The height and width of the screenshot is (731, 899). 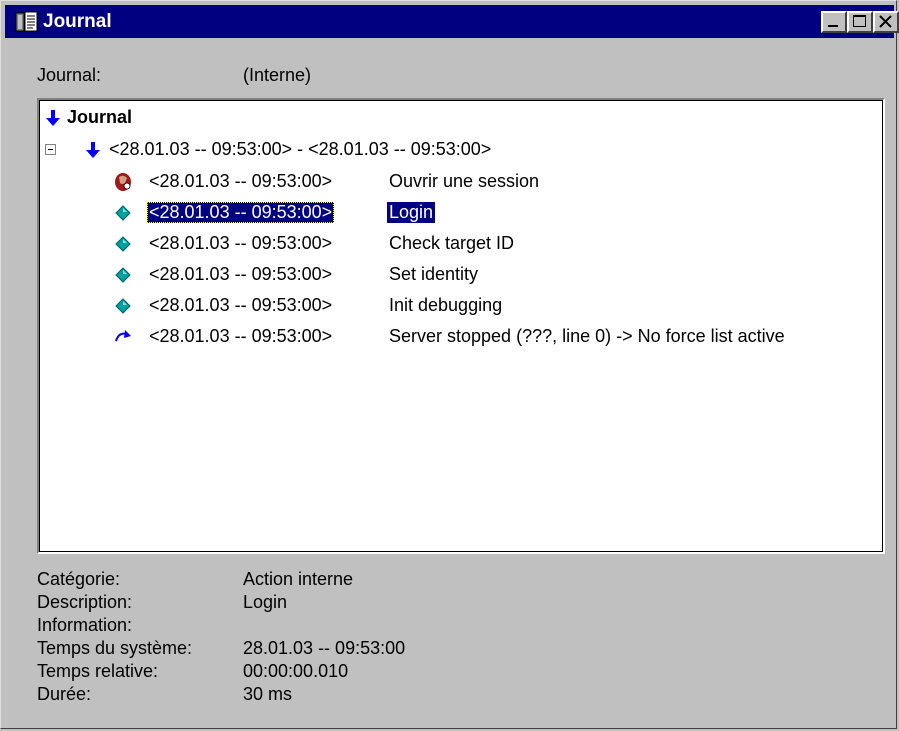 What do you see at coordinates (296, 671) in the screenshot?
I see `detail-value: 00:00:00.010` at bounding box center [296, 671].